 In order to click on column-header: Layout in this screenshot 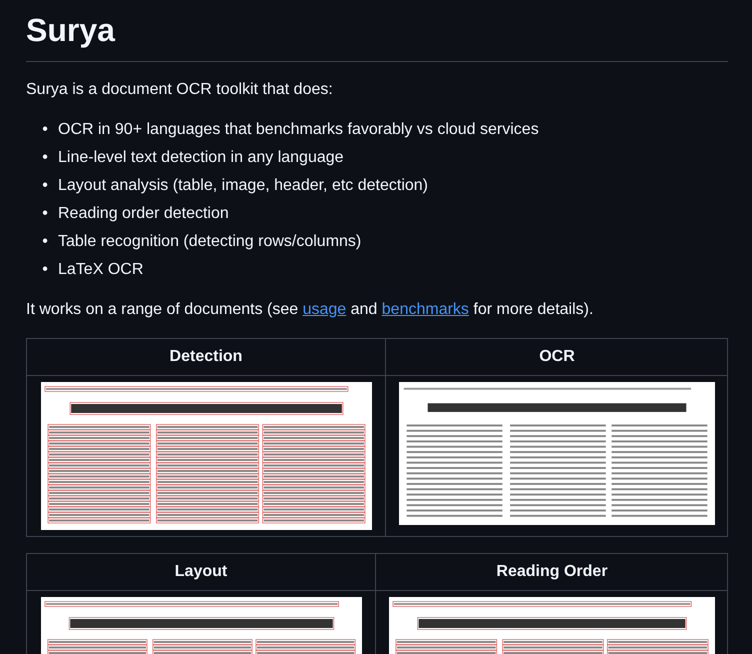, I will do `click(201, 572)`.